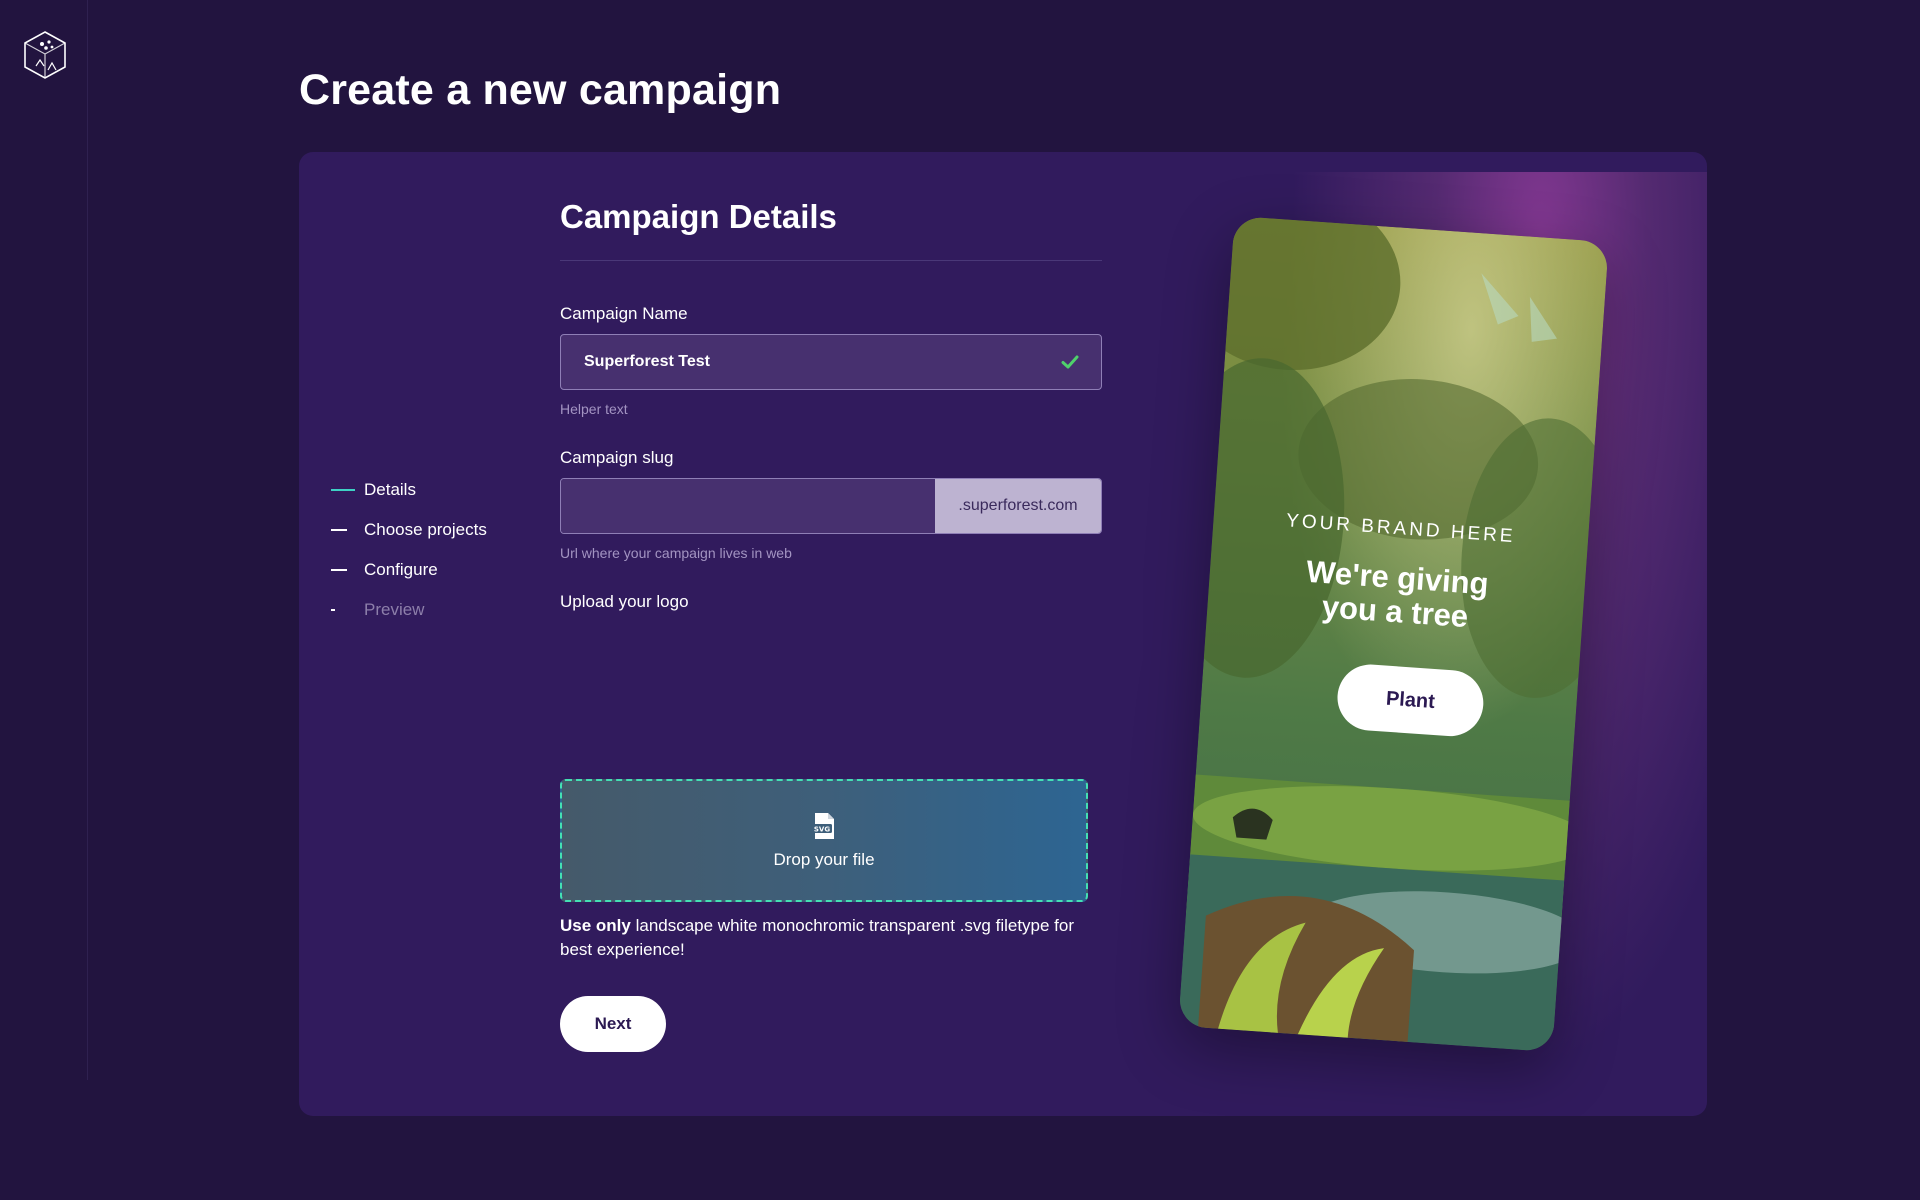  I want to click on logo-dropzone: SVG Drop your file, so click(824, 840).